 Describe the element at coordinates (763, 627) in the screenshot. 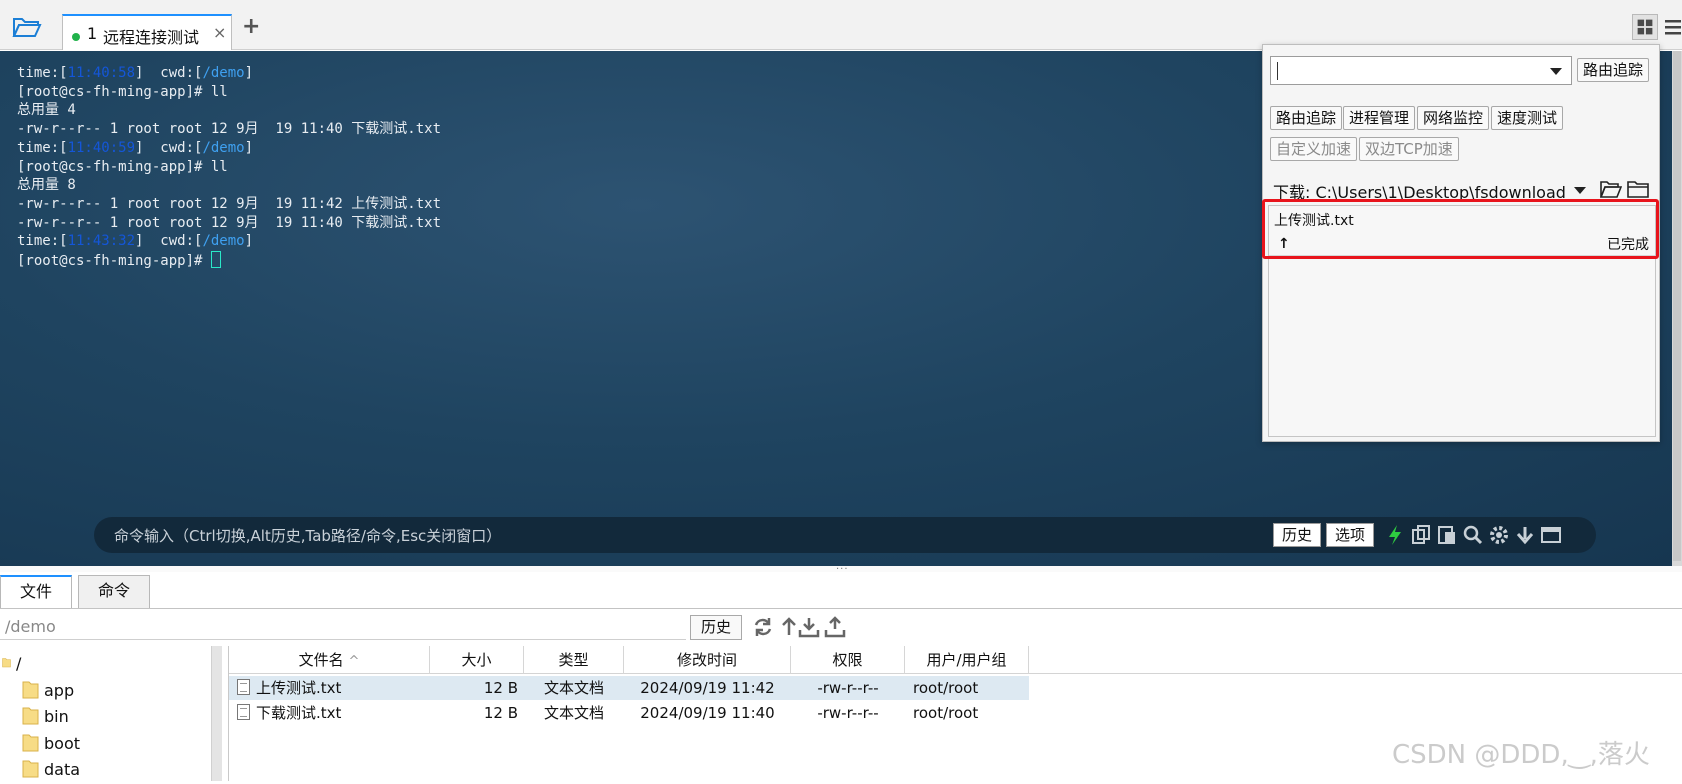

I see `refresh-icon` at that location.